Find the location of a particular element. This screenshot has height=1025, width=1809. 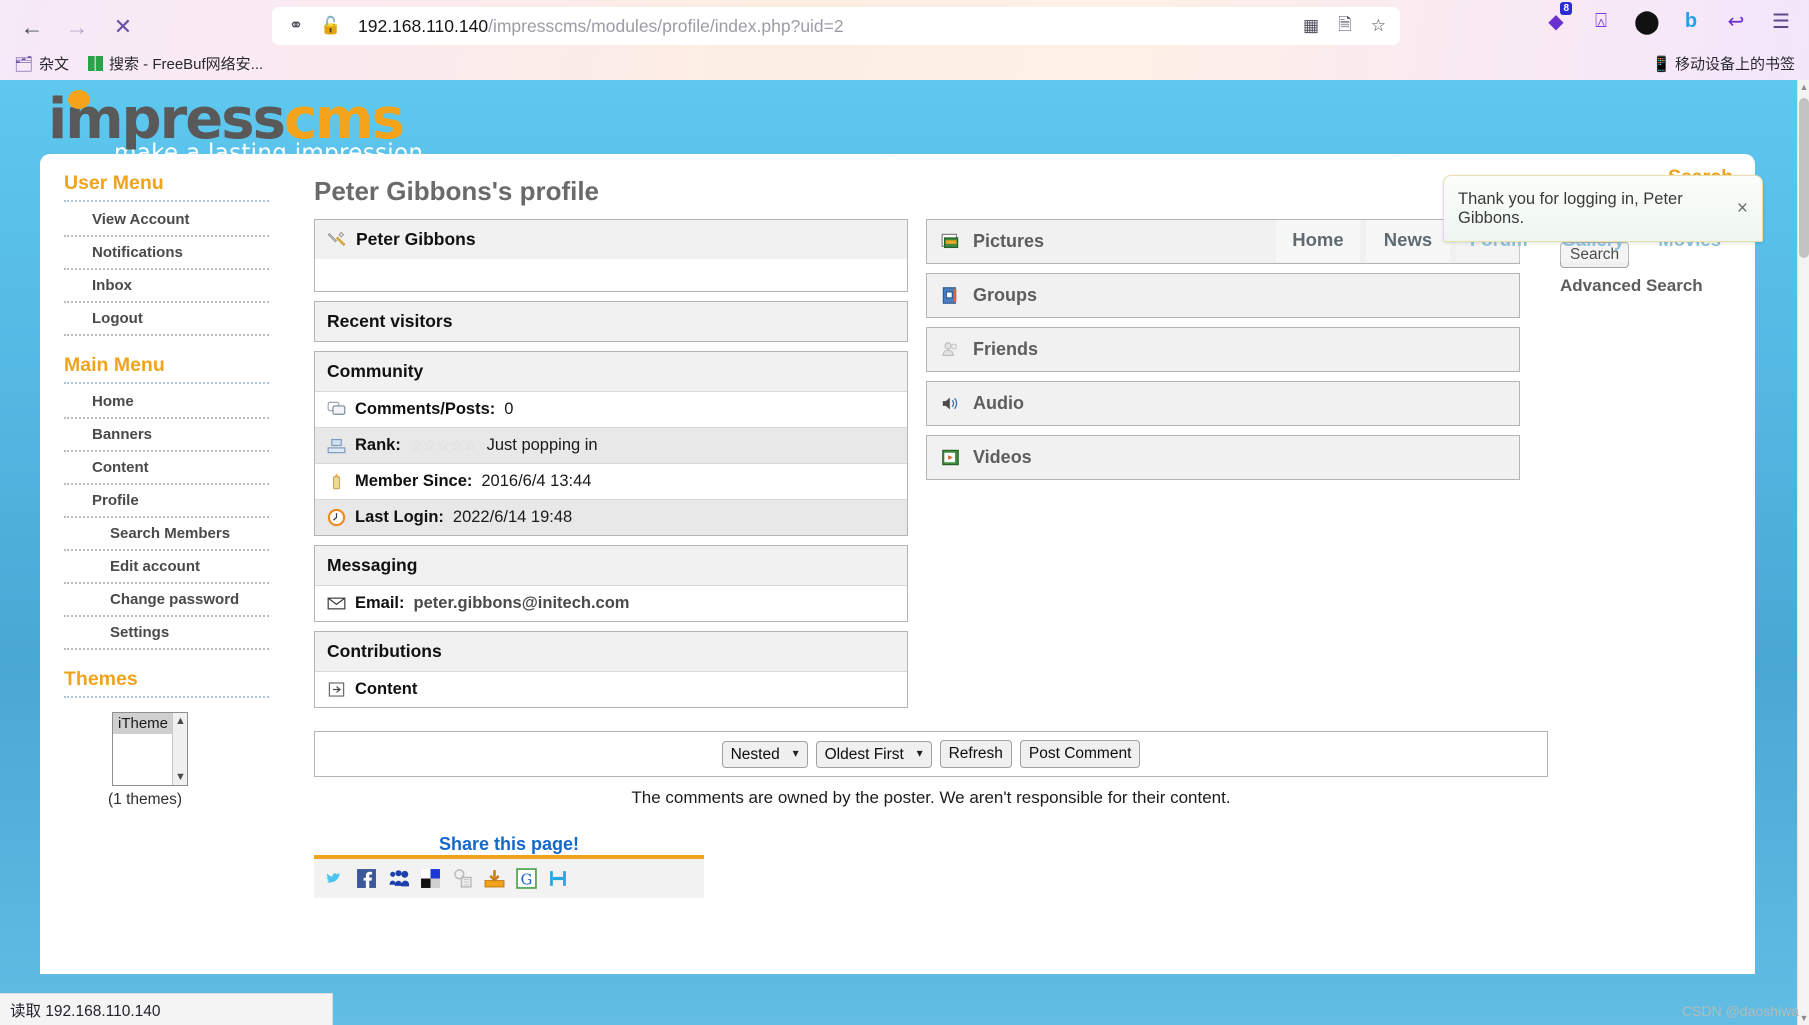

bing-icon: b is located at coordinates (1691, 21).